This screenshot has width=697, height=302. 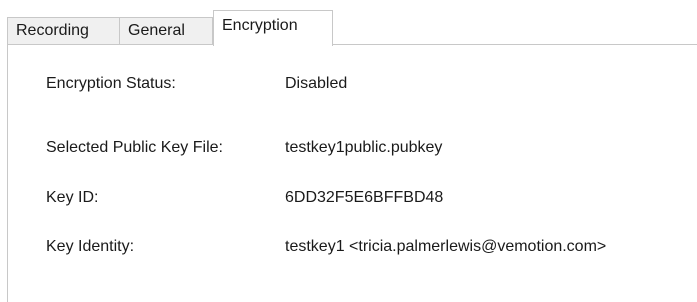 What do you see at coordinates (364, 147) in the screenshot?
I see `public-key-file-value: testkey1public.pubkey` at bounding box center [364, 147].